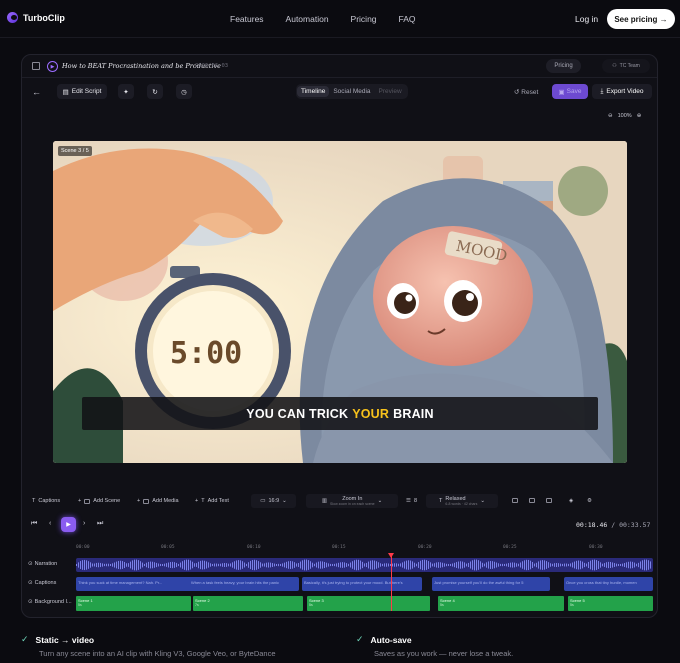 Image resolution: width=680 pixels, height=663 pixels. What do you see at coordinates (133, 603) in the screenshot?
I see `scene-clip: Scene 1 5s` at bounding box center [133, 603].